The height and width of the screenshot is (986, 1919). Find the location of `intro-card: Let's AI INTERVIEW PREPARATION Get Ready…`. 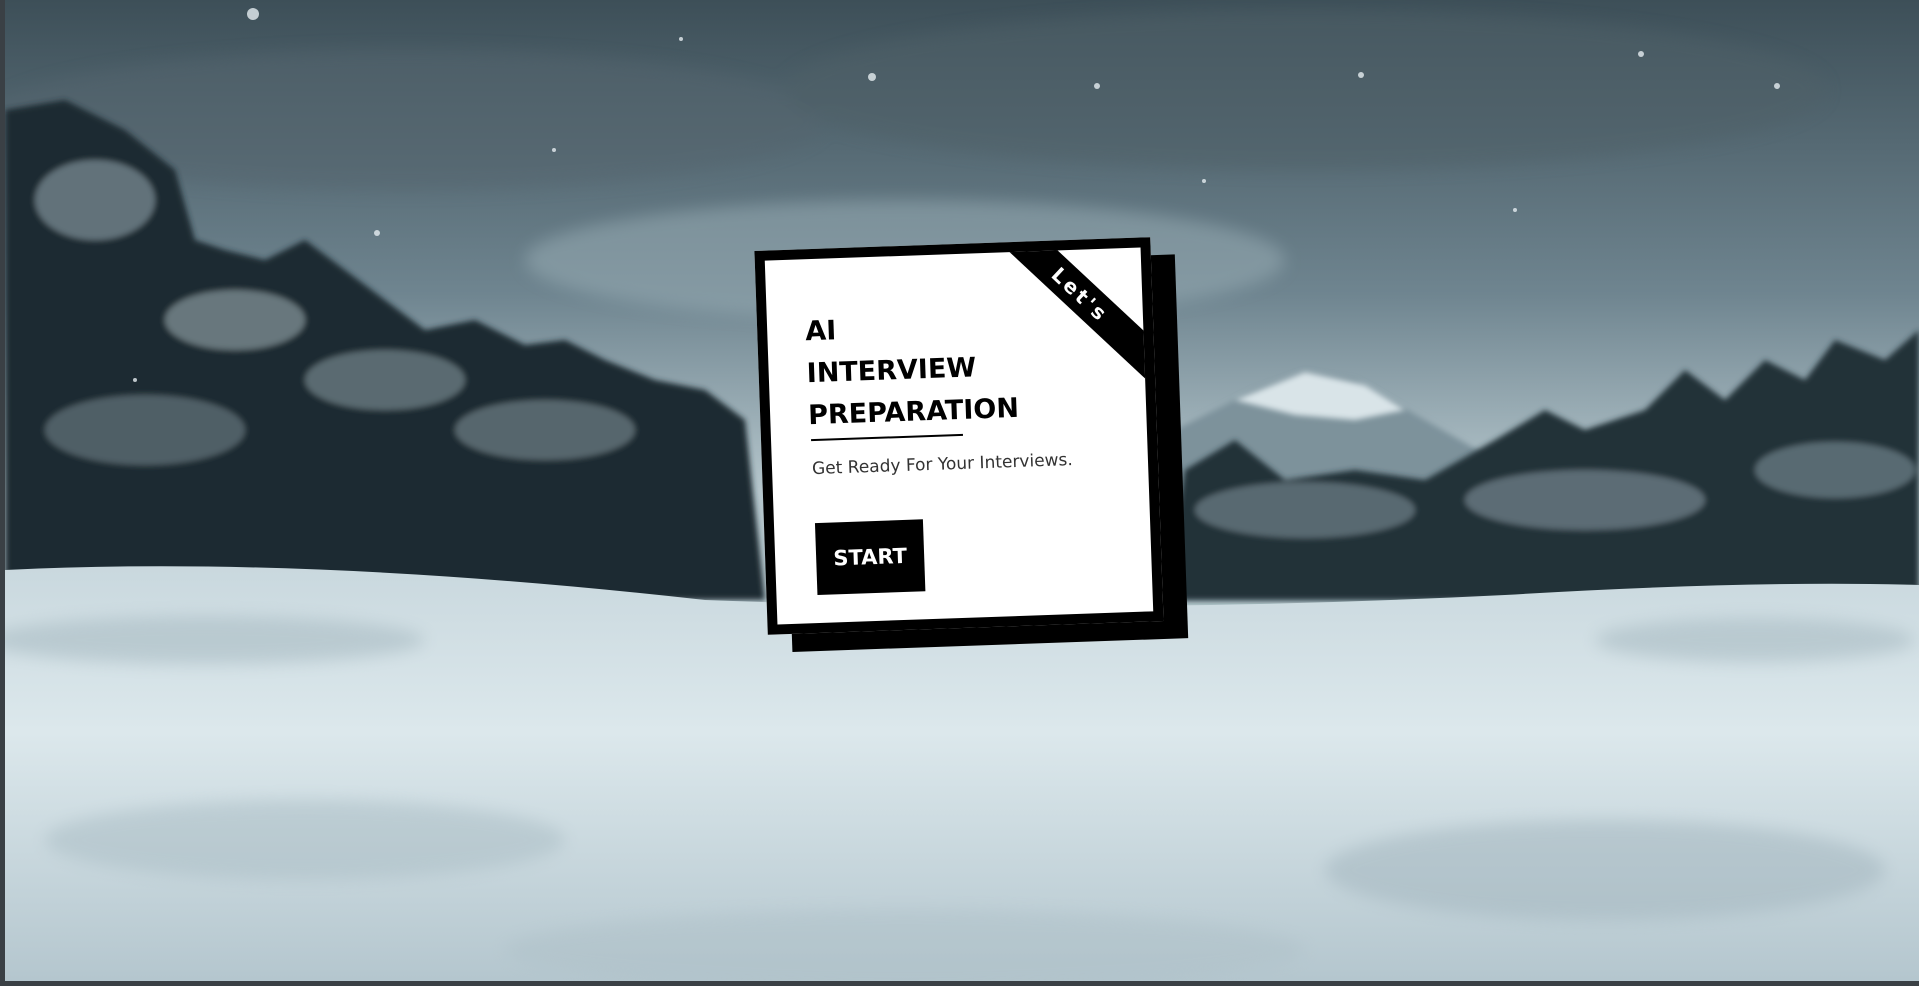

intro-card: Let's AI INTERVIEW PREPARATION Get Ready… is located at coordinates (971, 444).